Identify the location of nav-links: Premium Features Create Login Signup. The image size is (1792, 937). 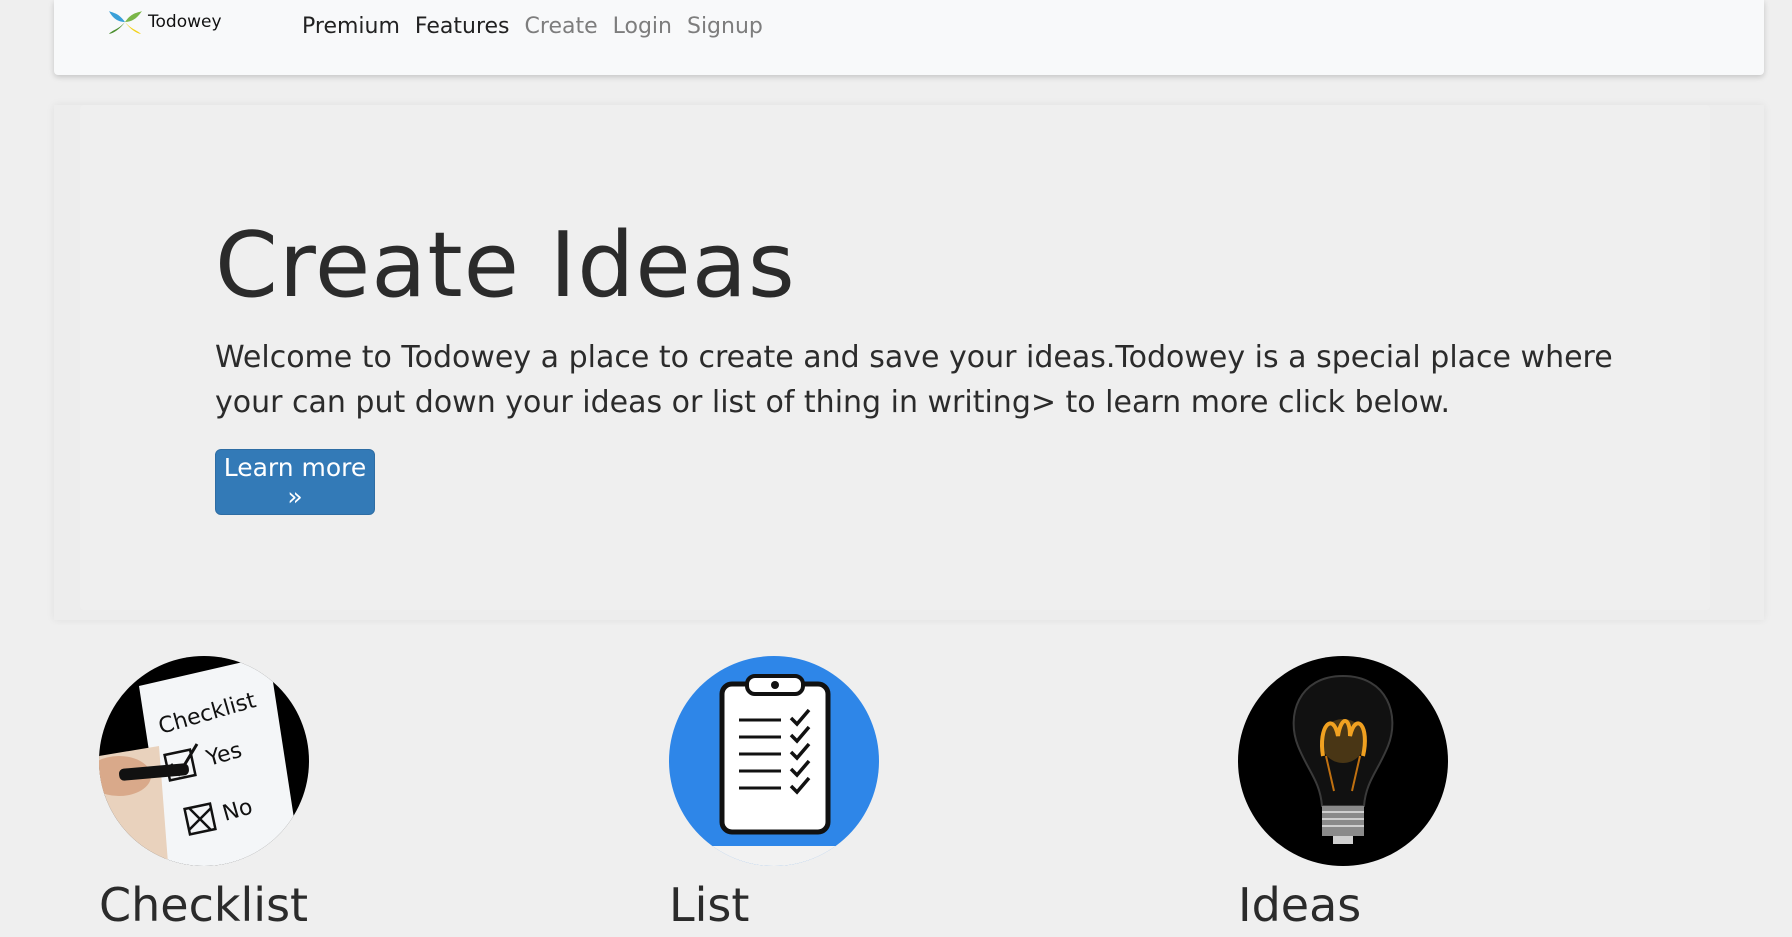
(532, 26).